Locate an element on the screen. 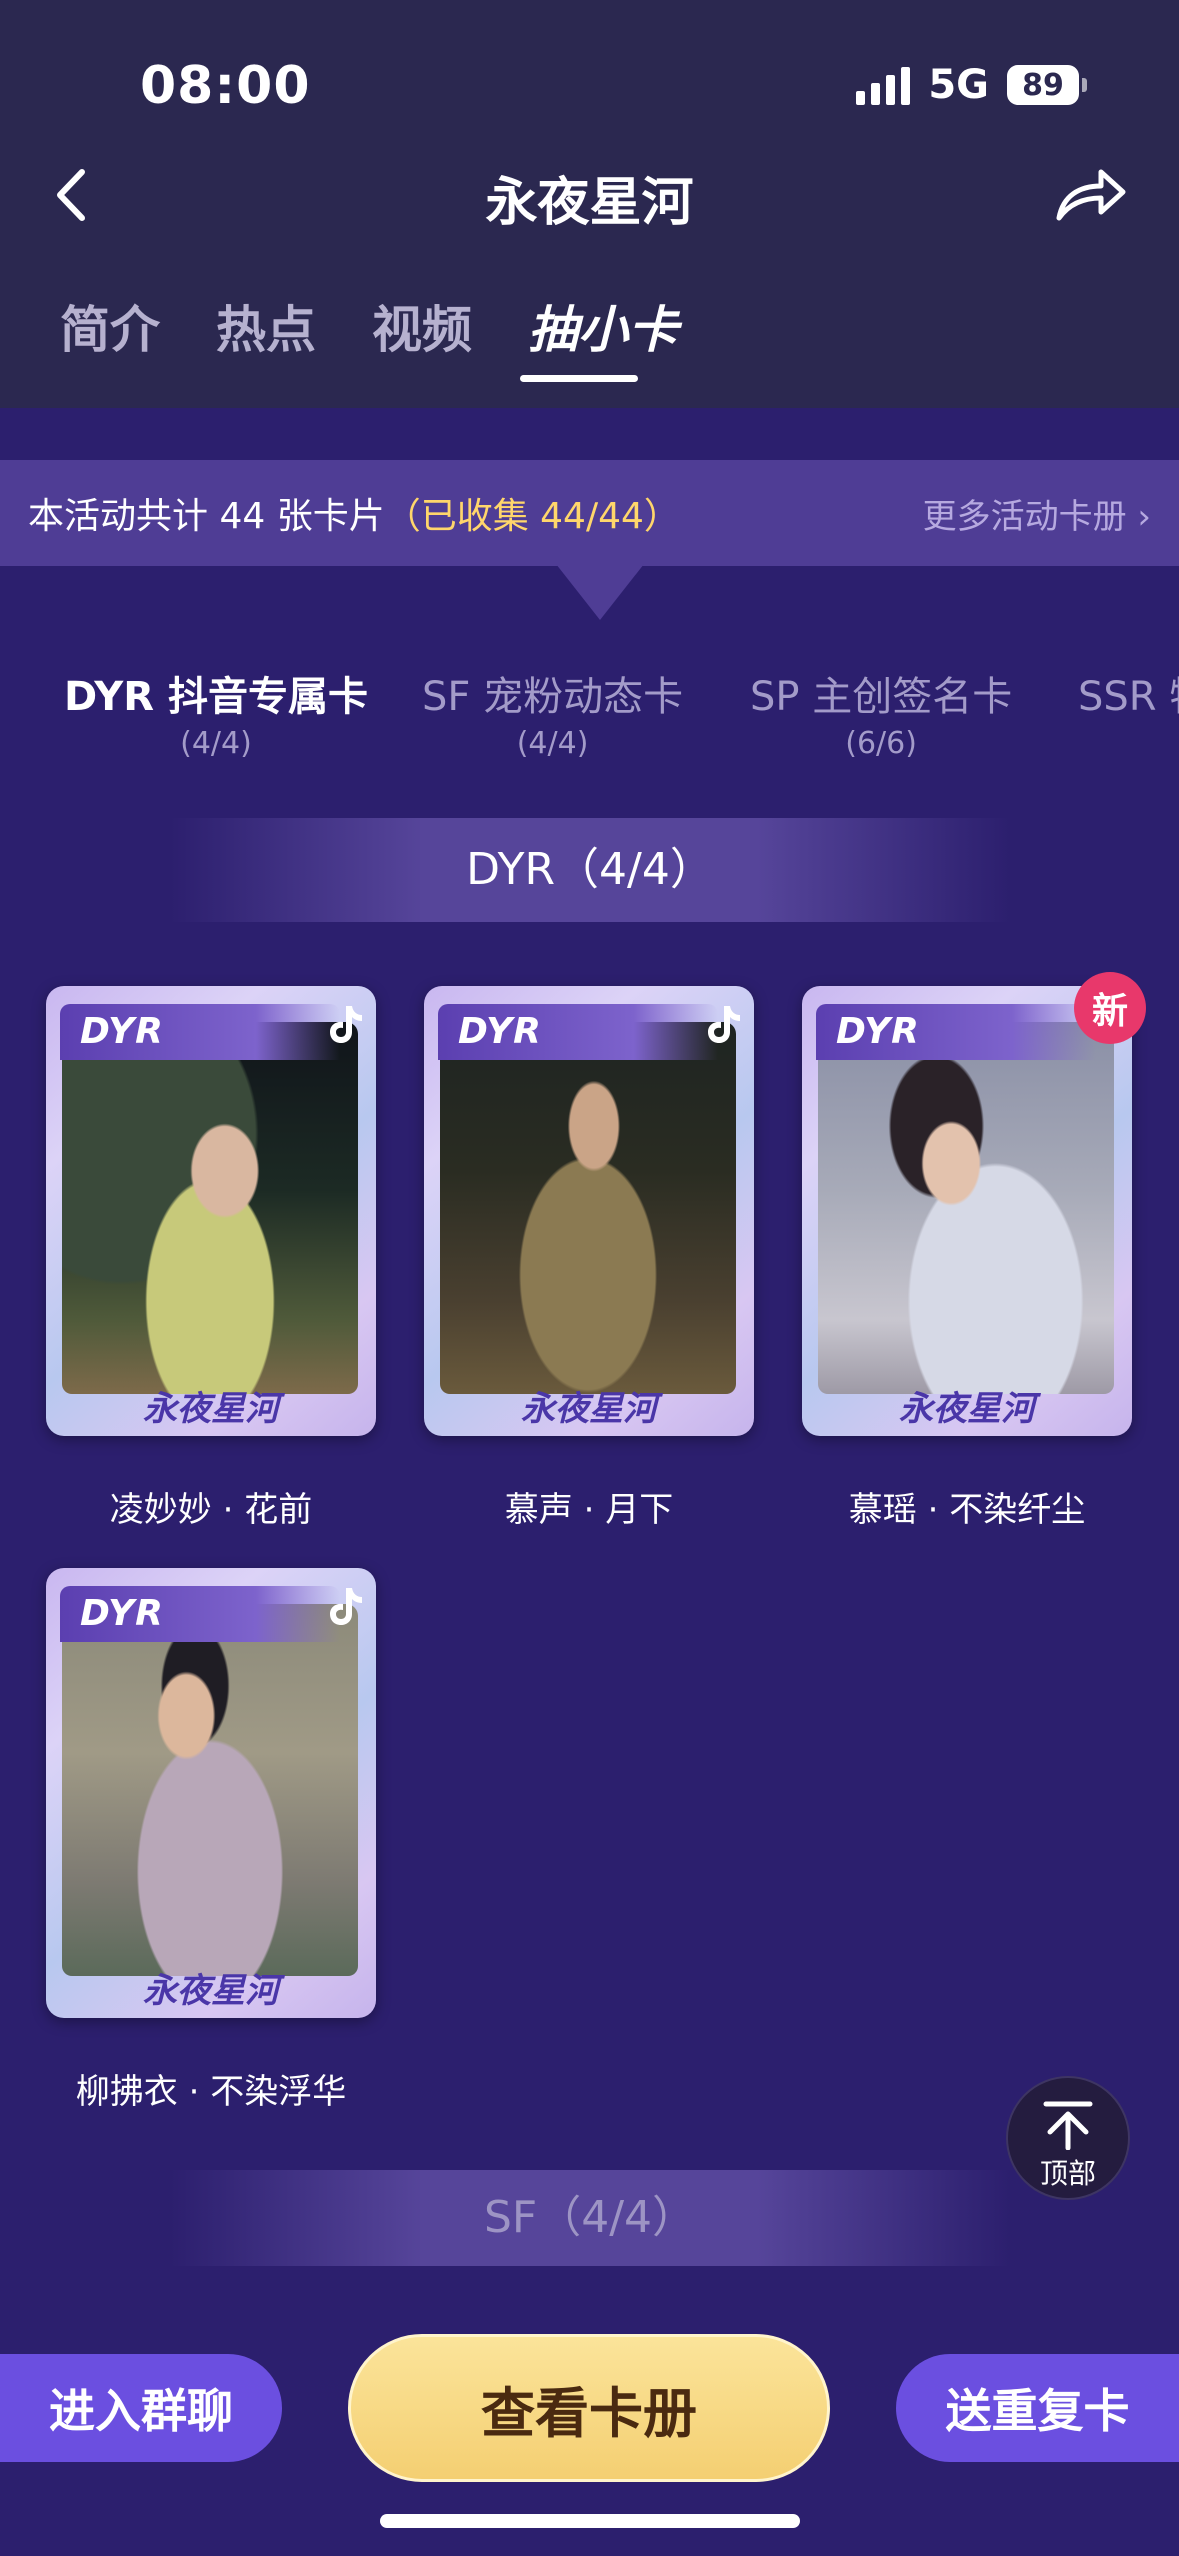  home-indicator is located at coordinates (590, 2521).